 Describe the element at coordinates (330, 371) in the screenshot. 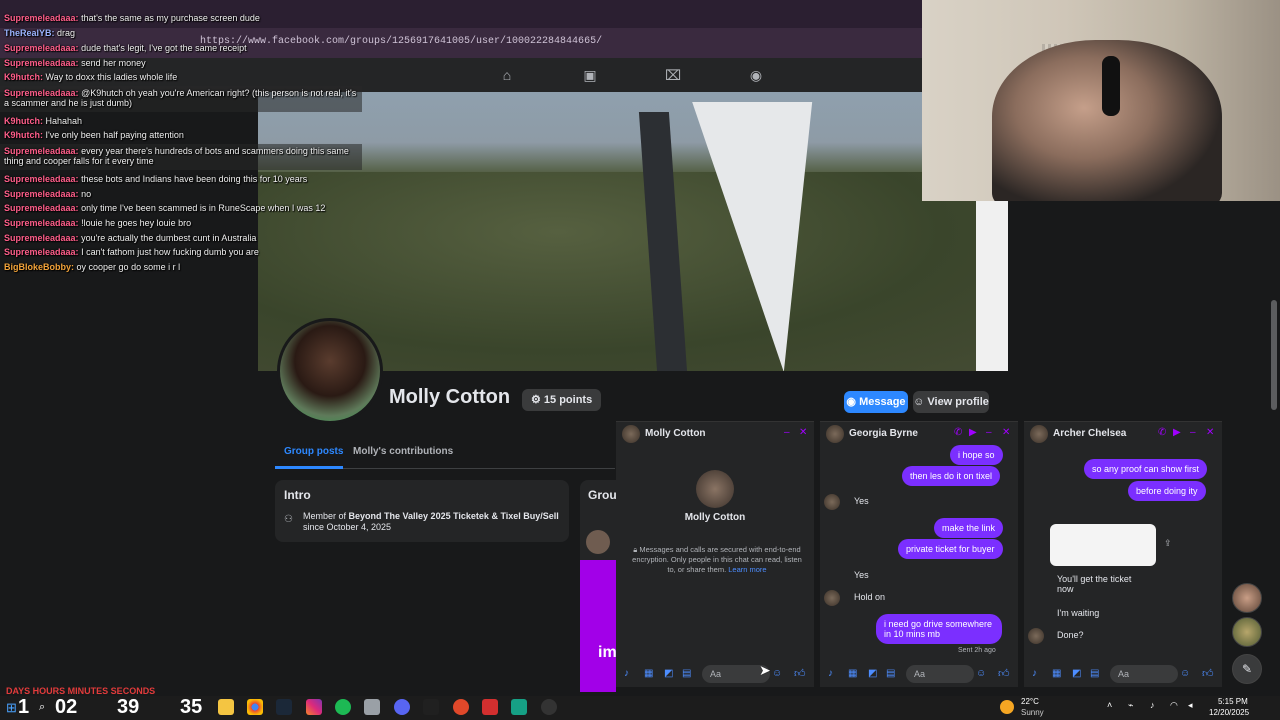

I see `profile-avatar` at that location.